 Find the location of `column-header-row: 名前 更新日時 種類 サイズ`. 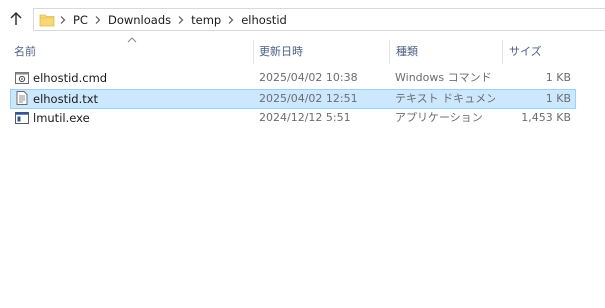

column-header-row: 名前 更新日時 種類 サイズ is located at coordinates (302, 52).